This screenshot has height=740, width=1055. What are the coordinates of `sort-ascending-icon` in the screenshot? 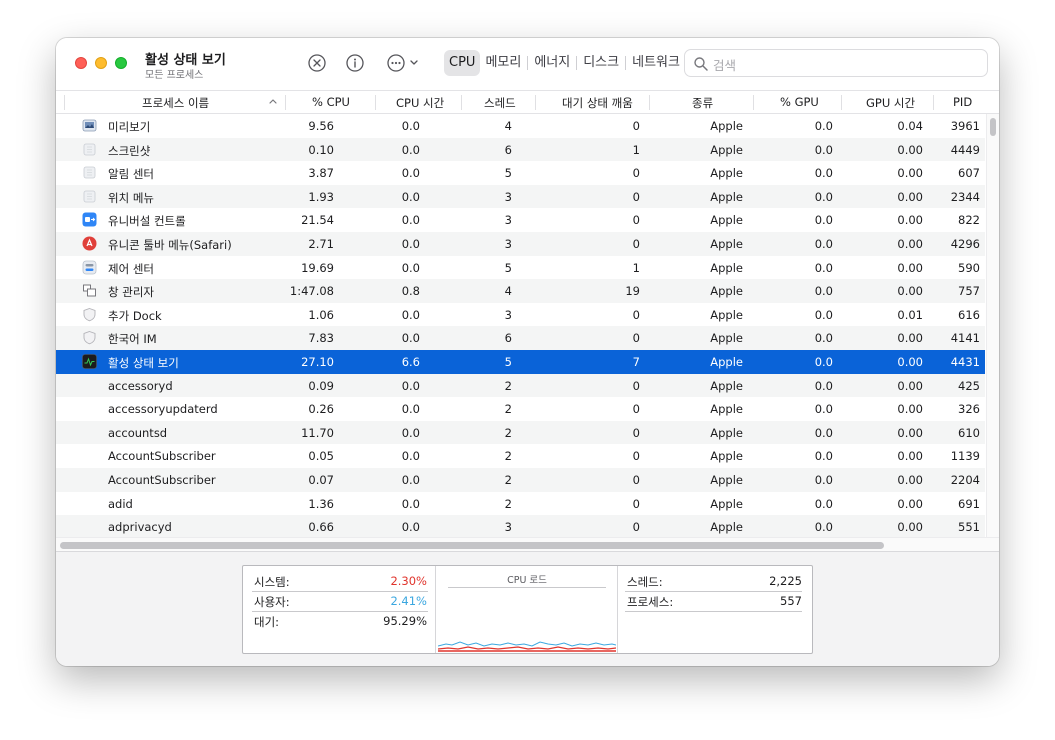 It's located at (273, 103).